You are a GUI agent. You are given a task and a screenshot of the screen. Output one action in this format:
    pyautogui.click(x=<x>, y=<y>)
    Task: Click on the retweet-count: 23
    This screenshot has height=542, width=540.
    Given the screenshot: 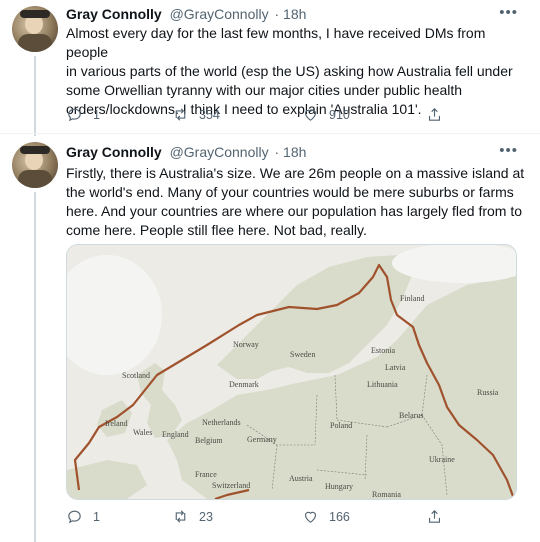 What is the action you would take?
    pyautogui.click(x=206, y=516)
    